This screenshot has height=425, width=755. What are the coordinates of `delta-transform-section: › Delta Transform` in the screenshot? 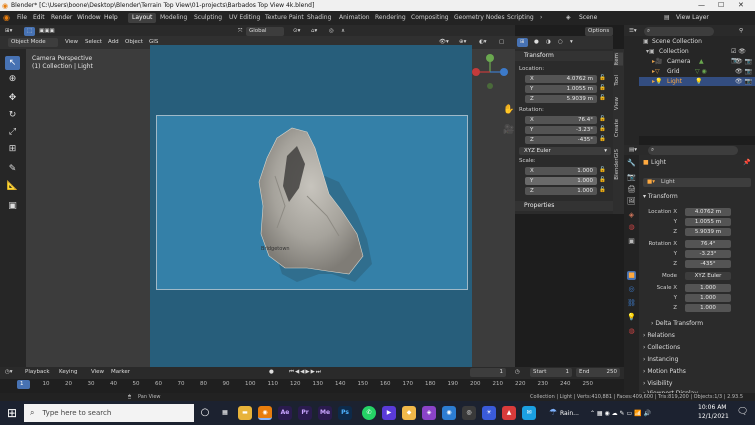 It's located at (677, 323).